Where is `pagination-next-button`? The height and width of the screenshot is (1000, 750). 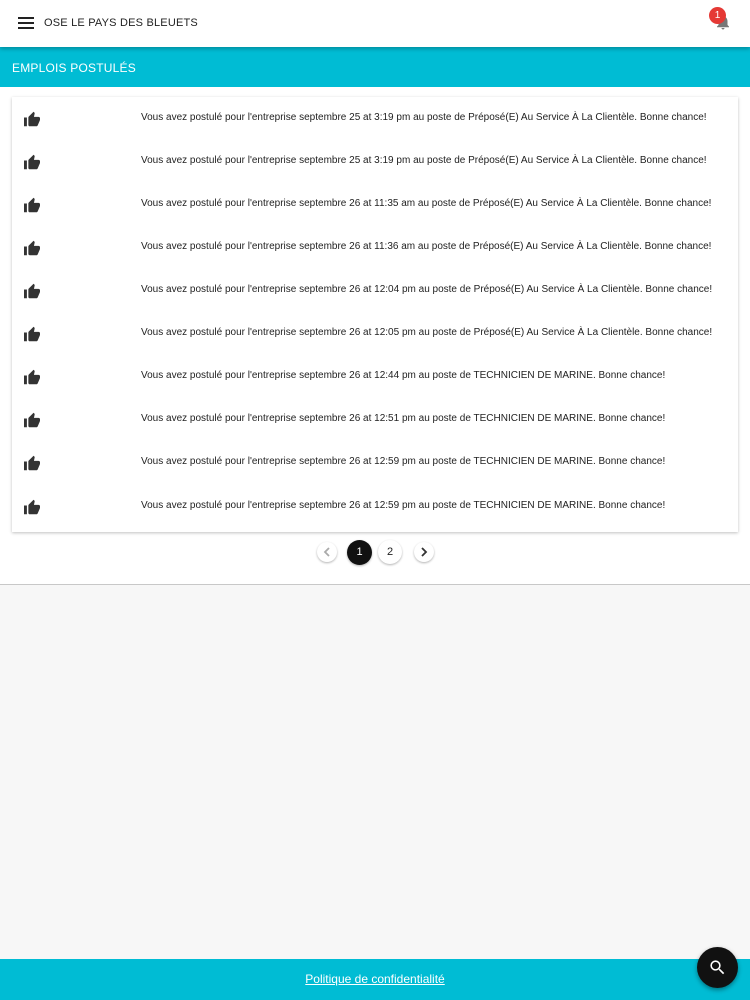 pagination-next-button is located at coordinates (424, 552).